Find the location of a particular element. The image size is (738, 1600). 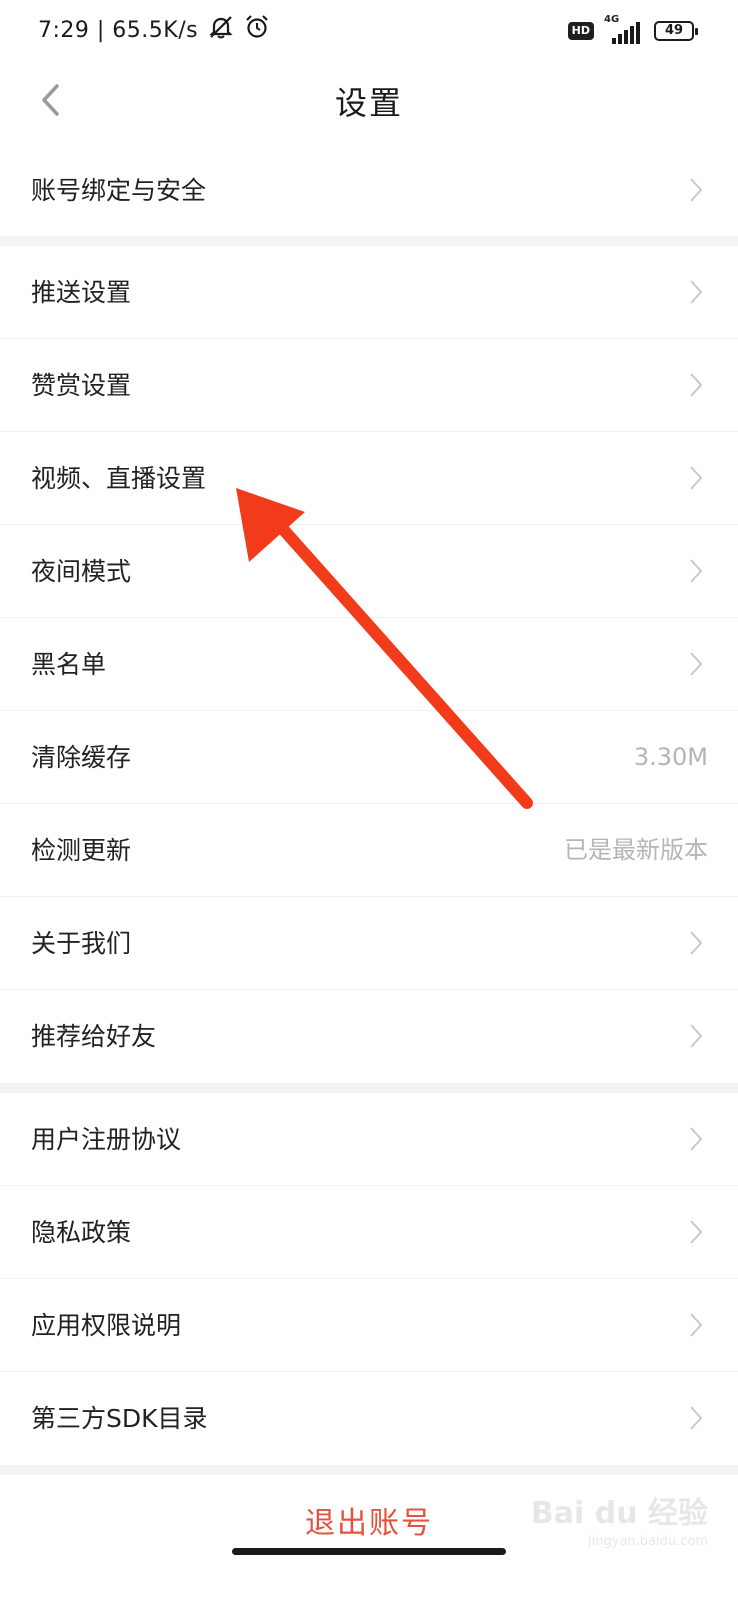

settings-item-privacy-policy: 隐私政策 is located at coordinates (369, 1232).